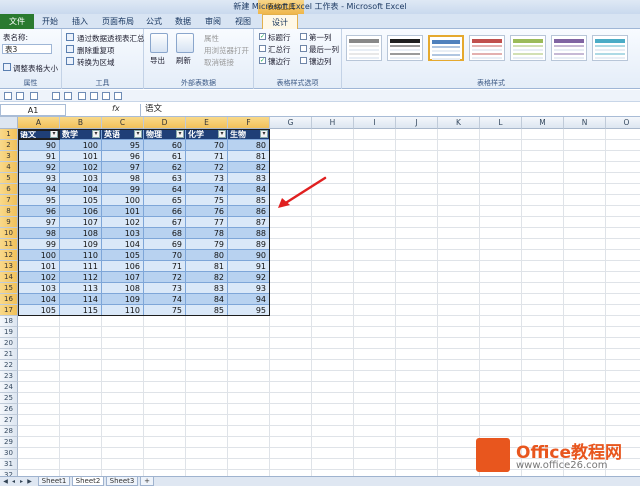 This screenshot has width=640, height=486. Describe the element at coordinates (118, 21) in the screenshot. I see `tab-page-layout: 页面布局` at that location.